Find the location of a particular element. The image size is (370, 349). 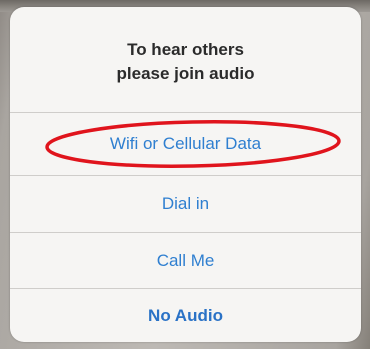

dialog-title-line-2: please join audio is located at coordinates (185, 73).